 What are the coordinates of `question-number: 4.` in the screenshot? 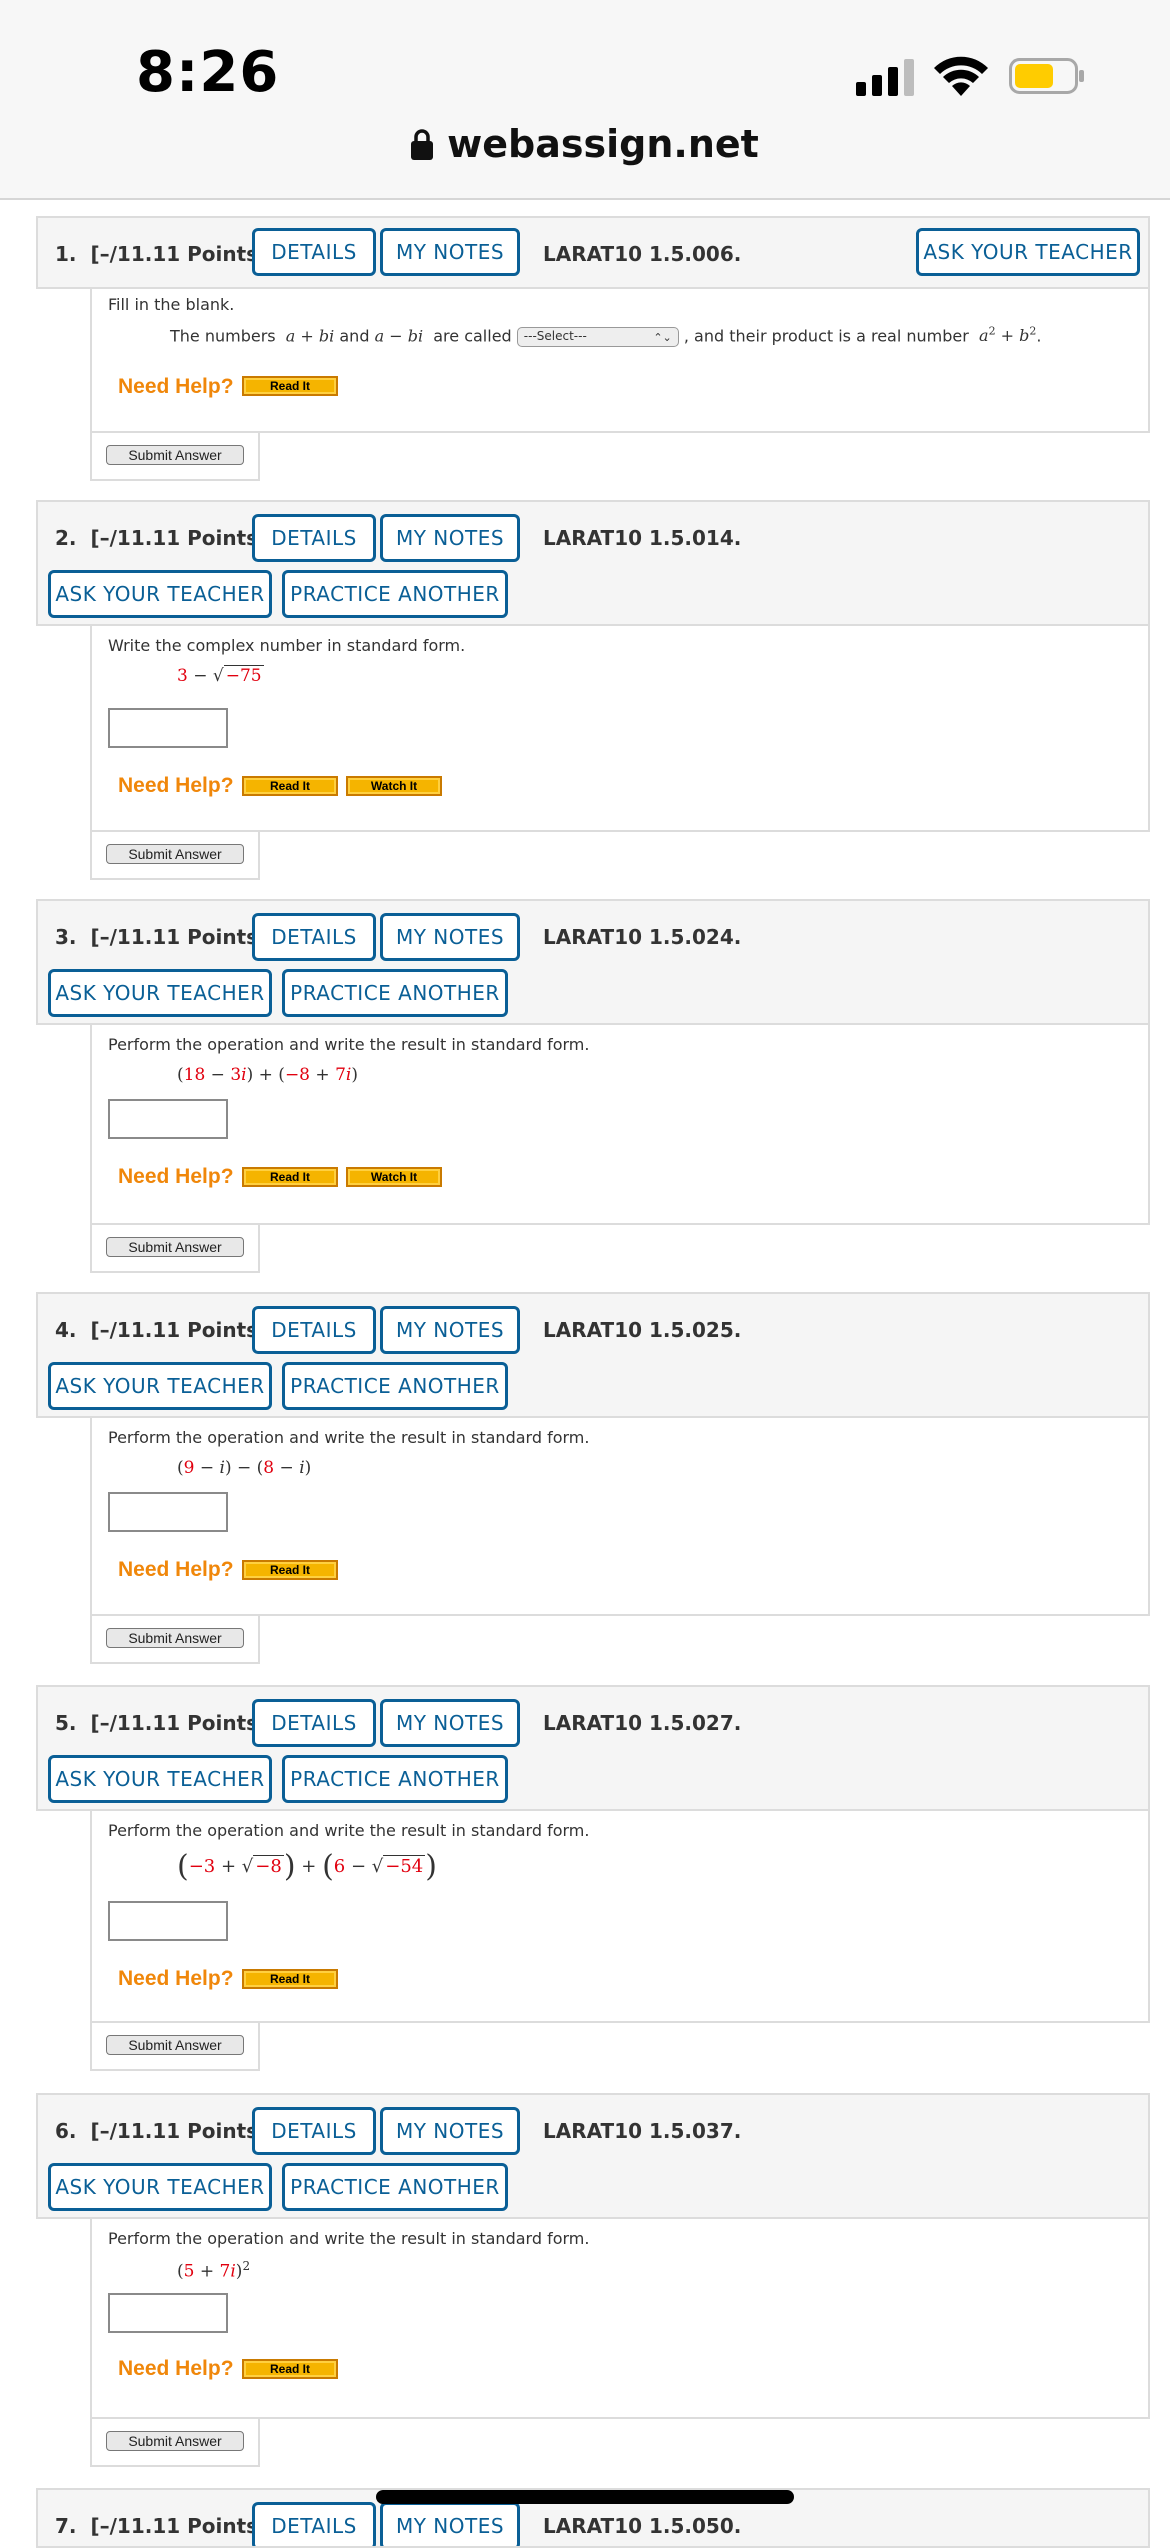 It's located at (66, 1330).